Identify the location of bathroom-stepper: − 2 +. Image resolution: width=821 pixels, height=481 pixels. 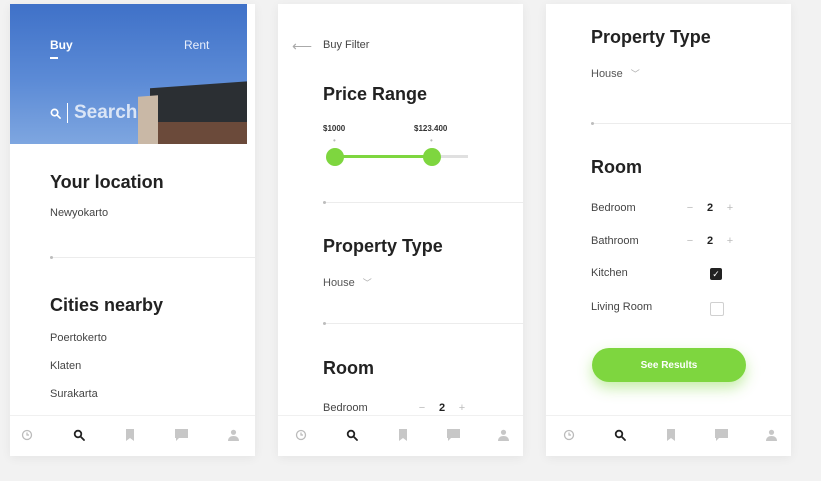
(710, 241).